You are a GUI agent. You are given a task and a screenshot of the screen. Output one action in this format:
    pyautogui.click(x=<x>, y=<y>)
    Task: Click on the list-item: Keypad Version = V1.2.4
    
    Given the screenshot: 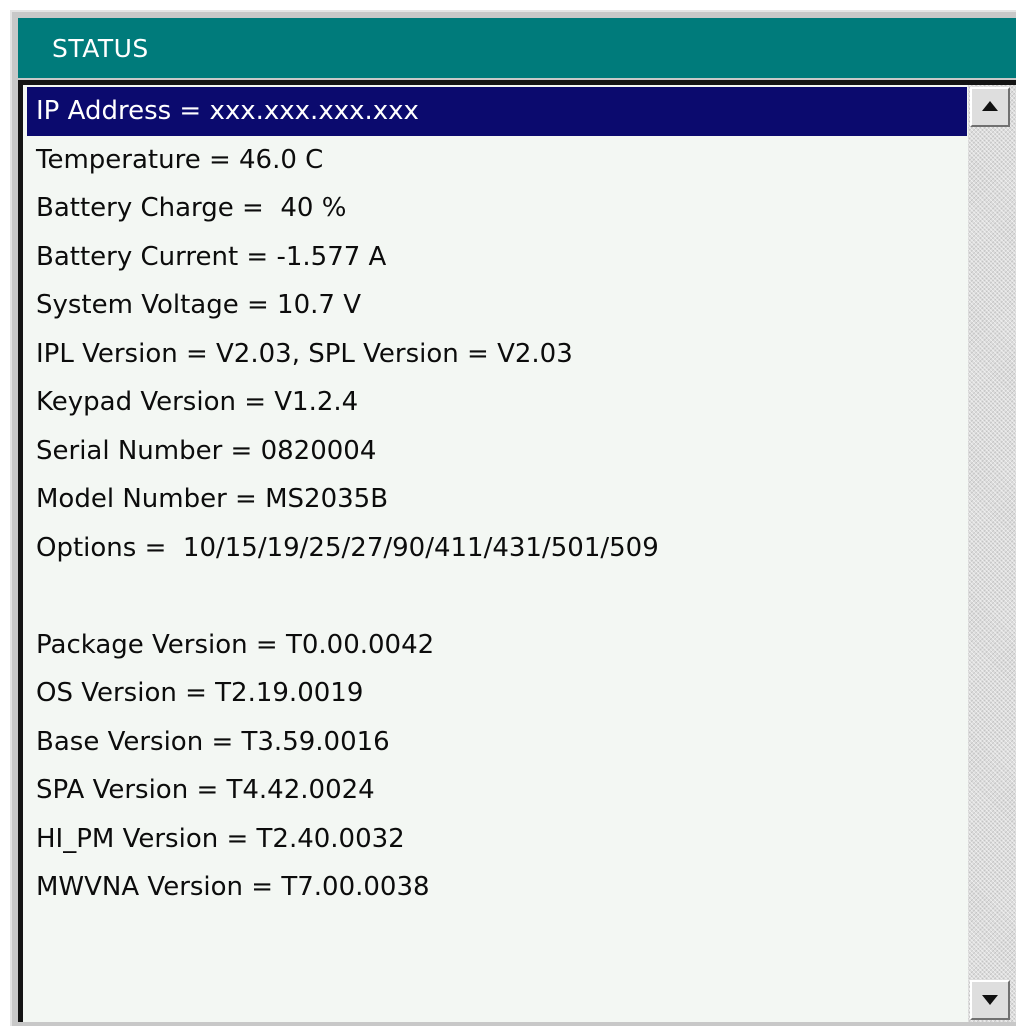 What is the action you would take?
    pyautogui.click(x=497, y=402)
    